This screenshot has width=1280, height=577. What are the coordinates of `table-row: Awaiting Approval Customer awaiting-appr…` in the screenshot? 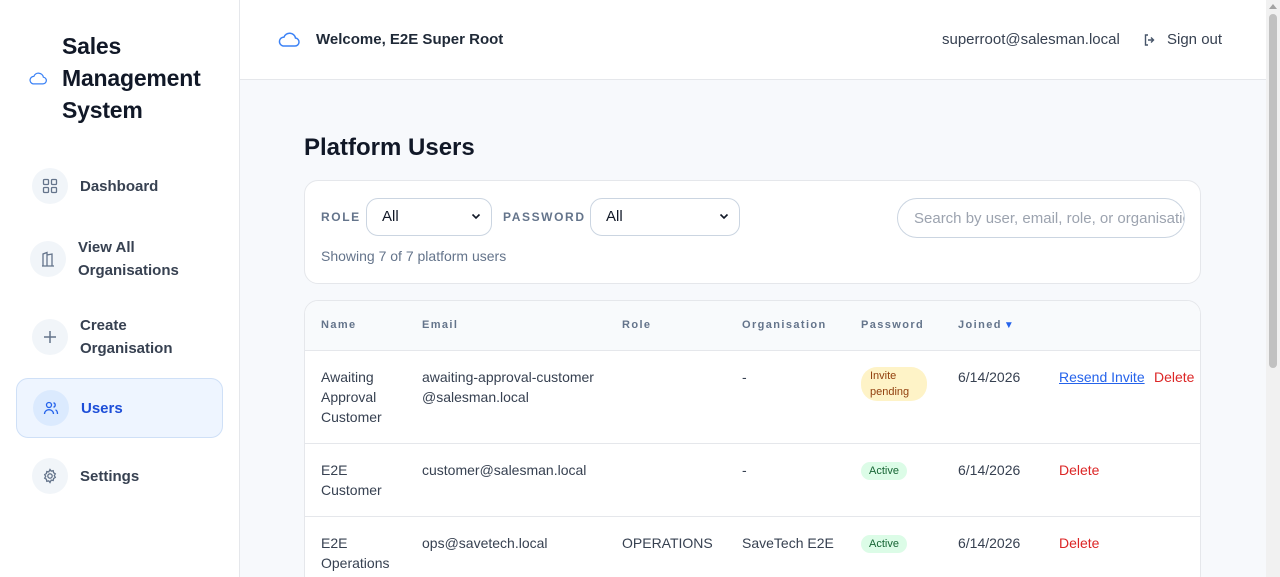 It's located at (752, 397).